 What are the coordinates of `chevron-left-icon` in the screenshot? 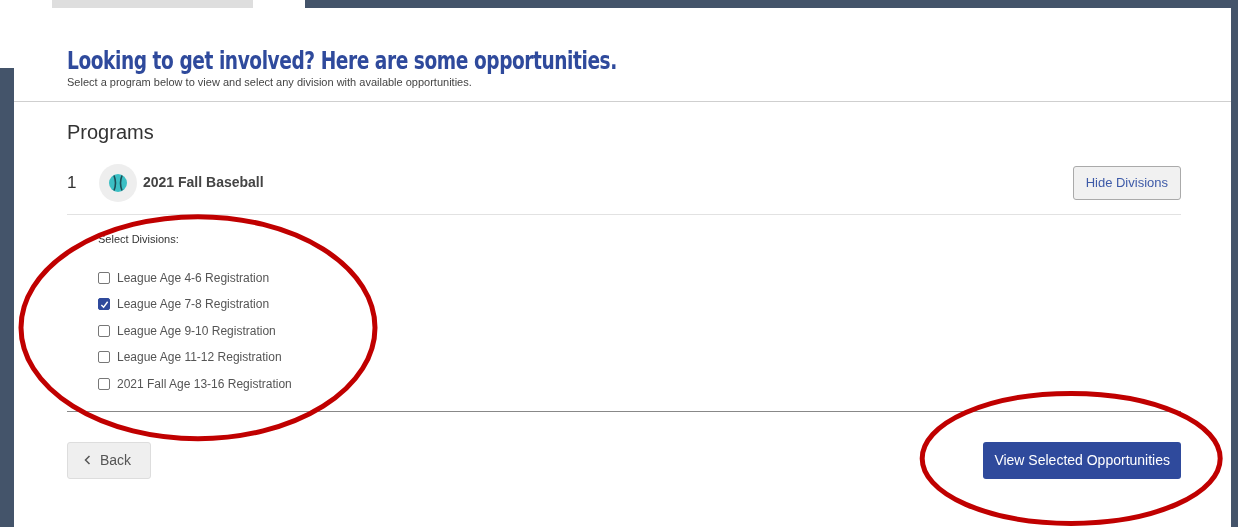 It's located at (87, 460).